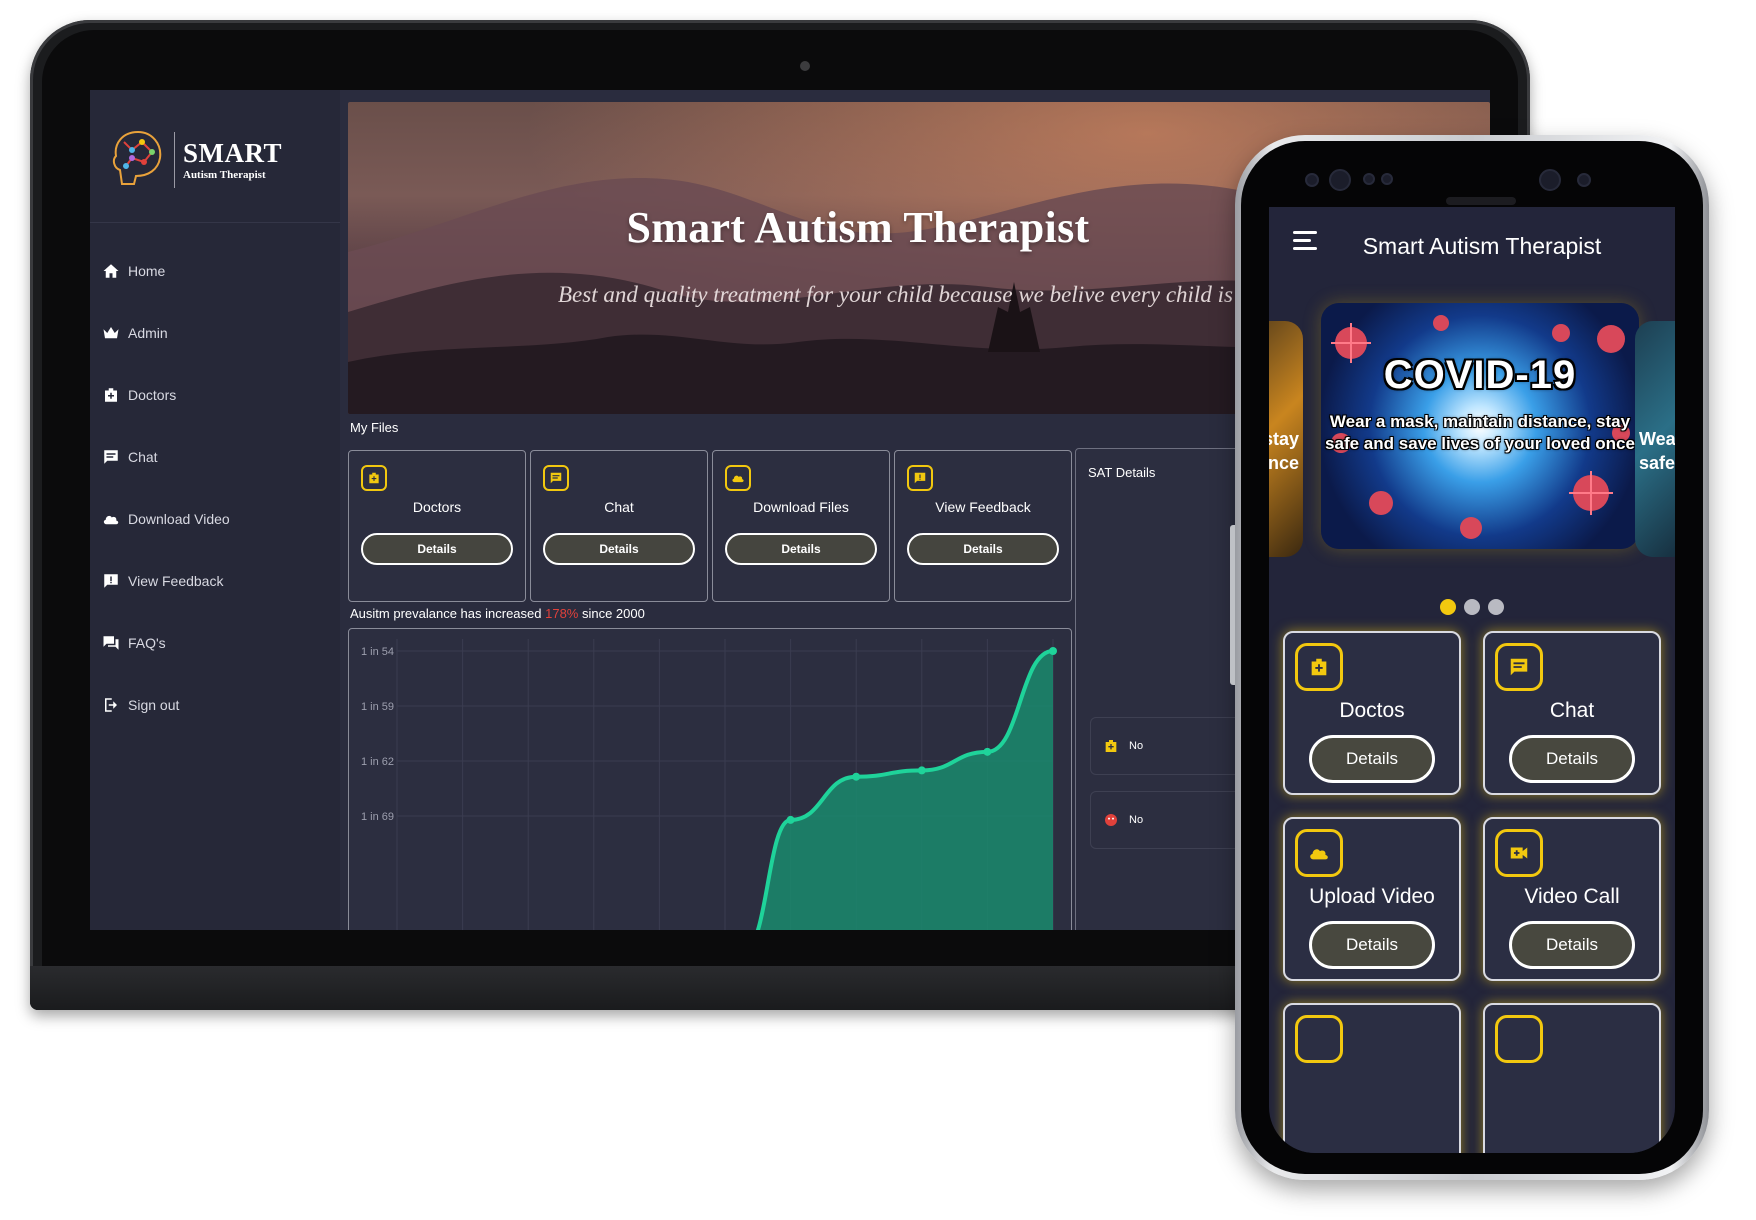 This screenshot has width=1756, height=1220. I want to click on carousel-slide-next: Wea safe, so click(1655, 439).